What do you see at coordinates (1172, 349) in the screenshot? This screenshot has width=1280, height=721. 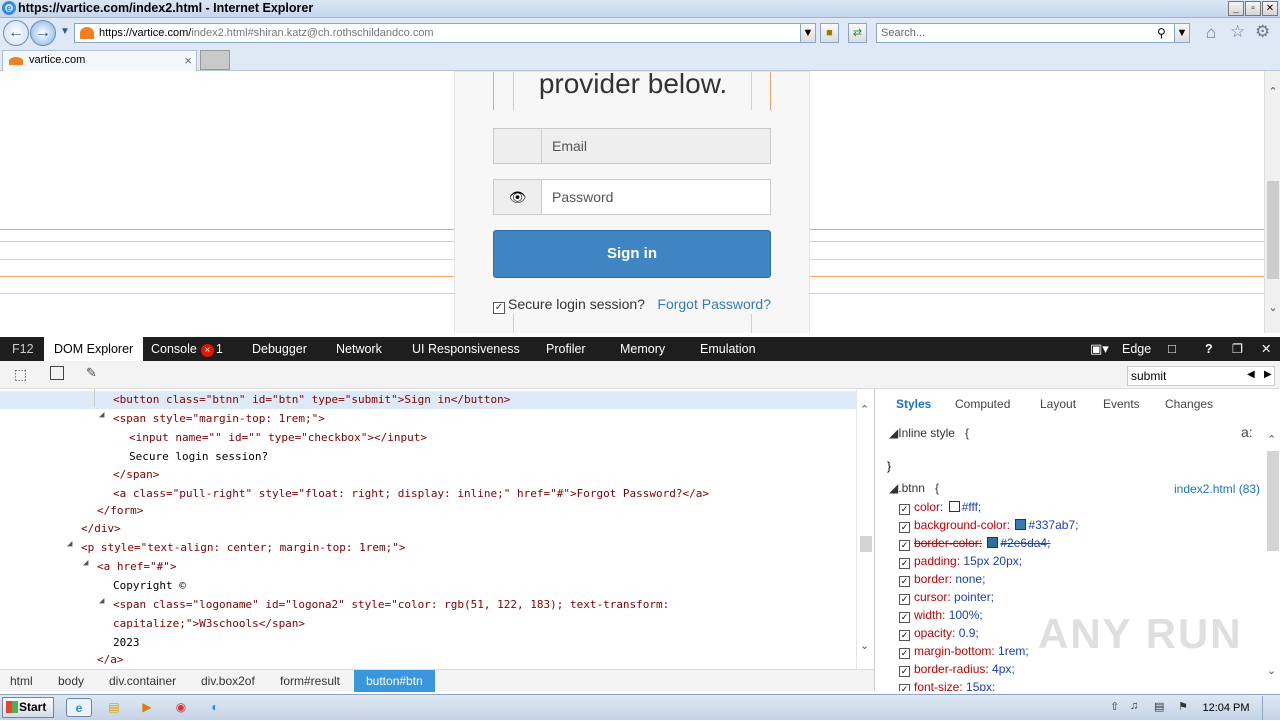 I see `console-toggle-icon: □` at bounding box center [1172, 349].